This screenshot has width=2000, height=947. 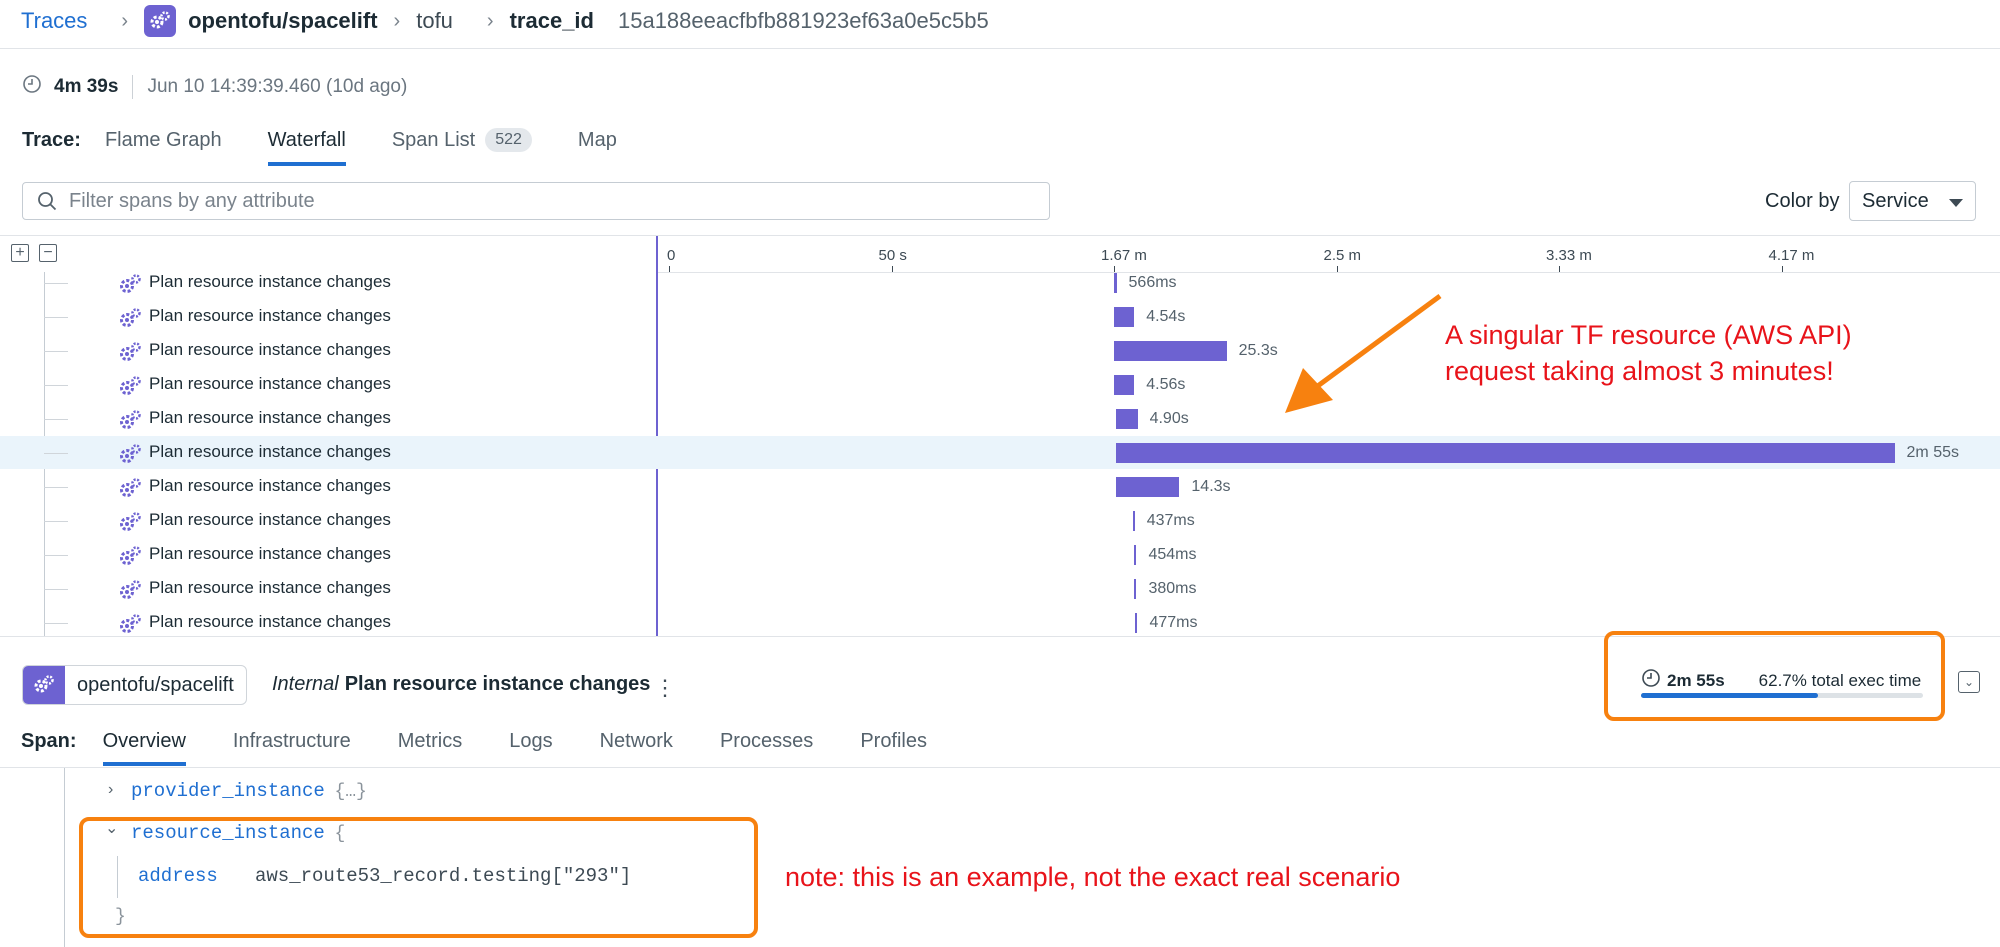 I want to click on span-duration: 2m 55s, so click(x=1696, y=680).